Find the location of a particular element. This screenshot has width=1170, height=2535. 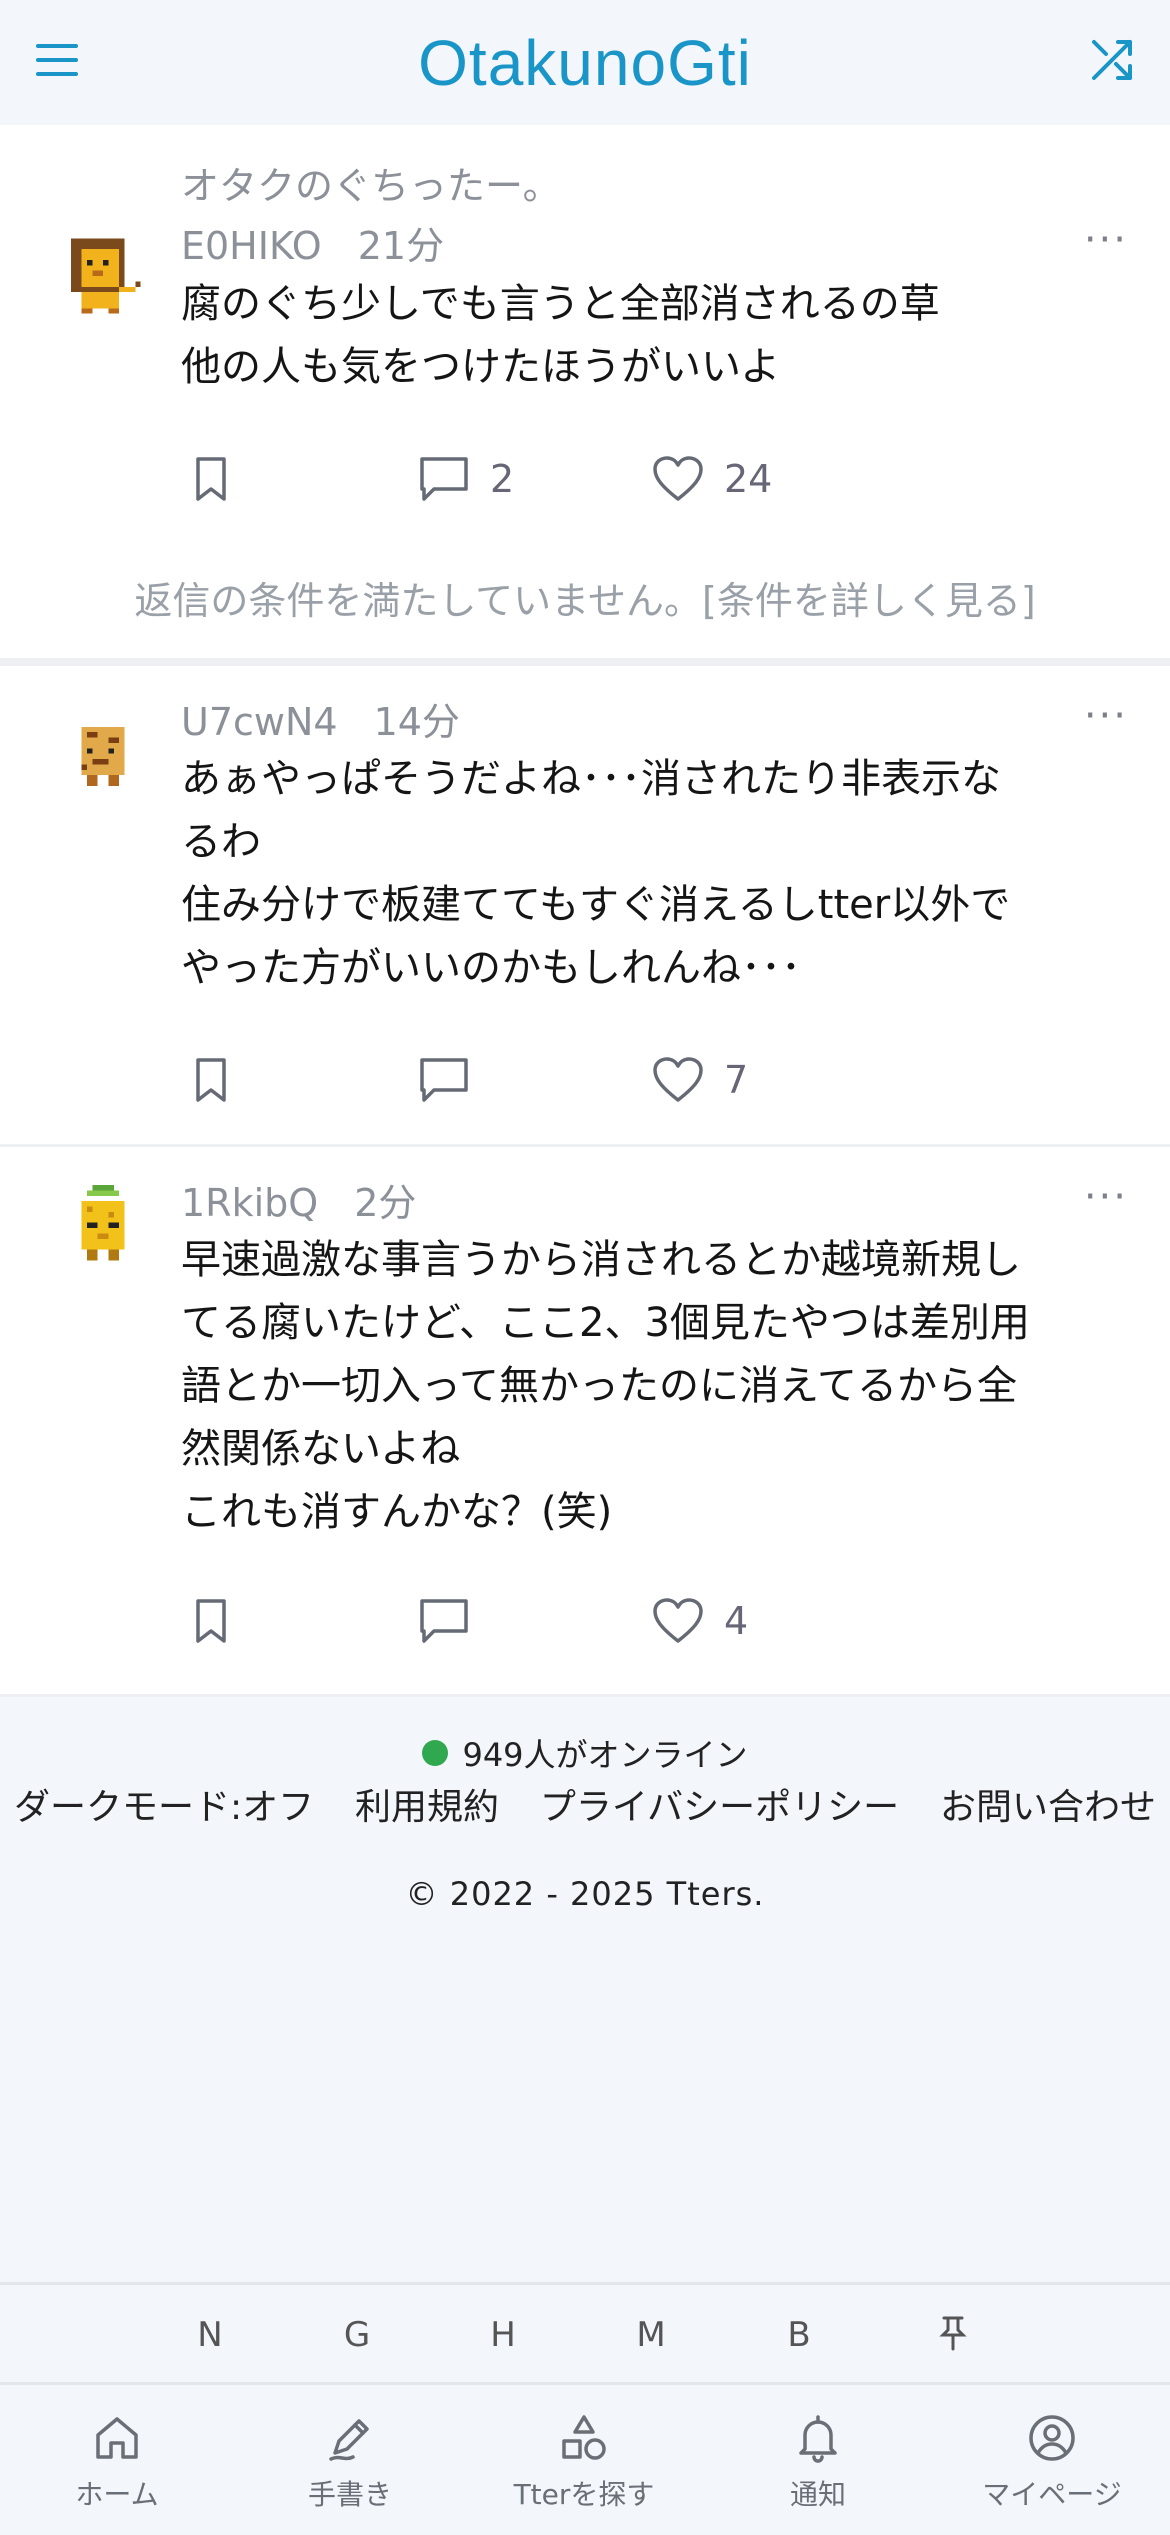

home-icon is located at coordinates (117, 2438).